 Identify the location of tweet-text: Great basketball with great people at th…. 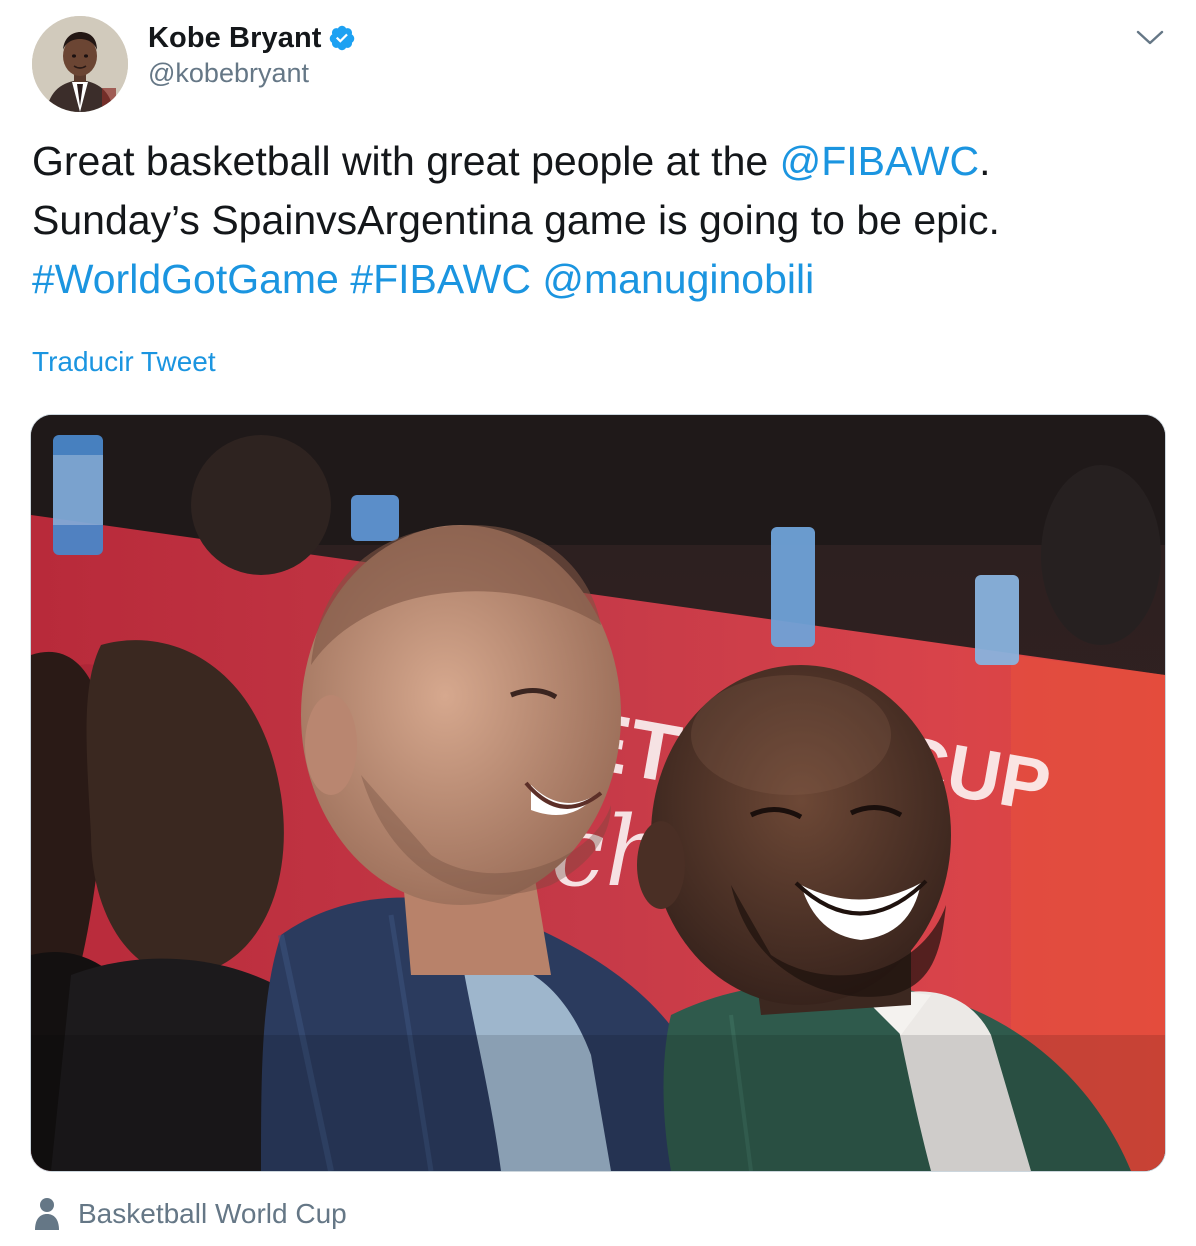
(592, 220).